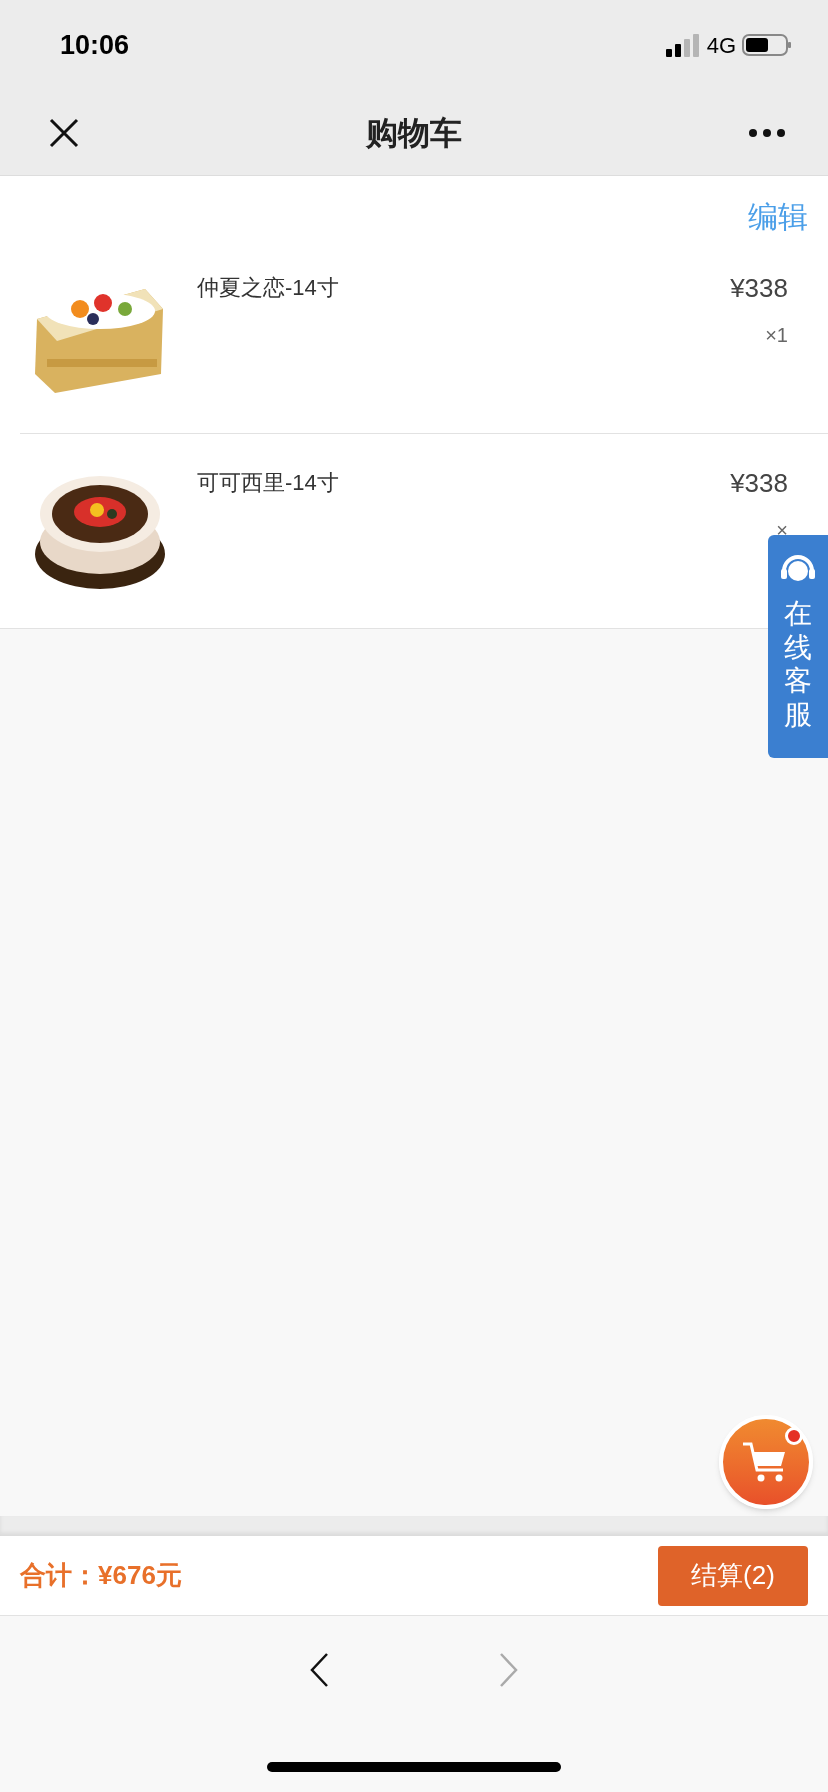 Image resolution: width=828 pixels, height=1792 pixels. Describe the element at coordinates (268, 482) in the screenshot. I see `product-name: 可可西里-14寸` at that location.